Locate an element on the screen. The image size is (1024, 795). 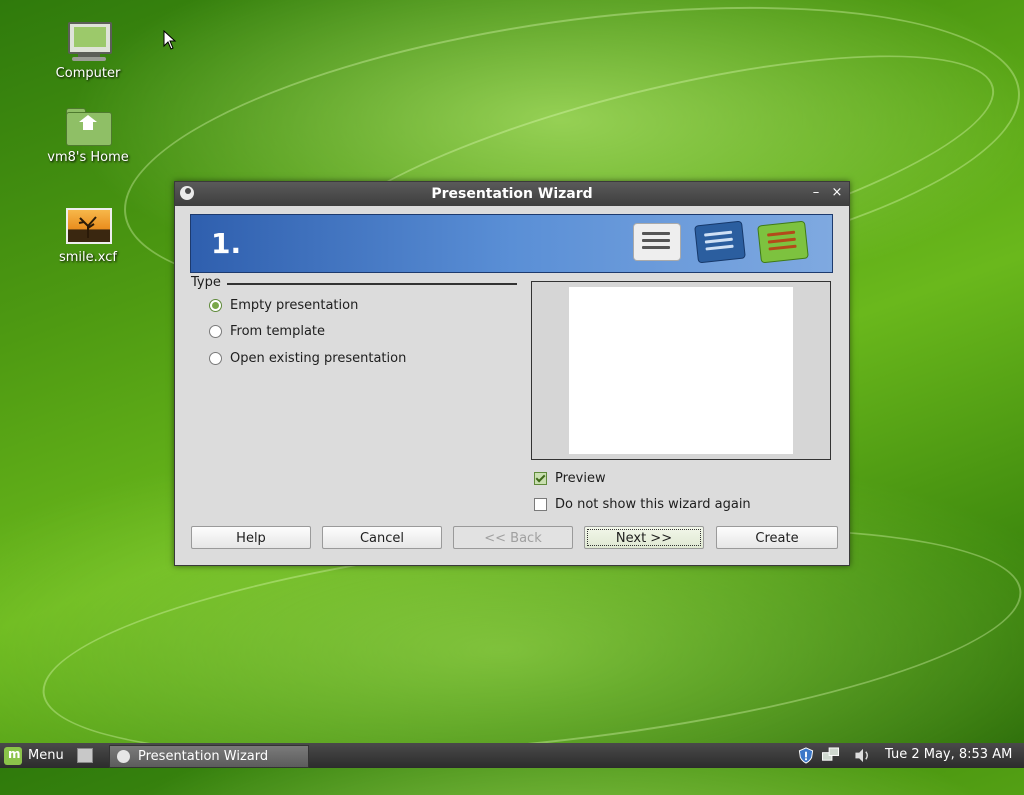
preview-pane is located at coordinates (681, 370).